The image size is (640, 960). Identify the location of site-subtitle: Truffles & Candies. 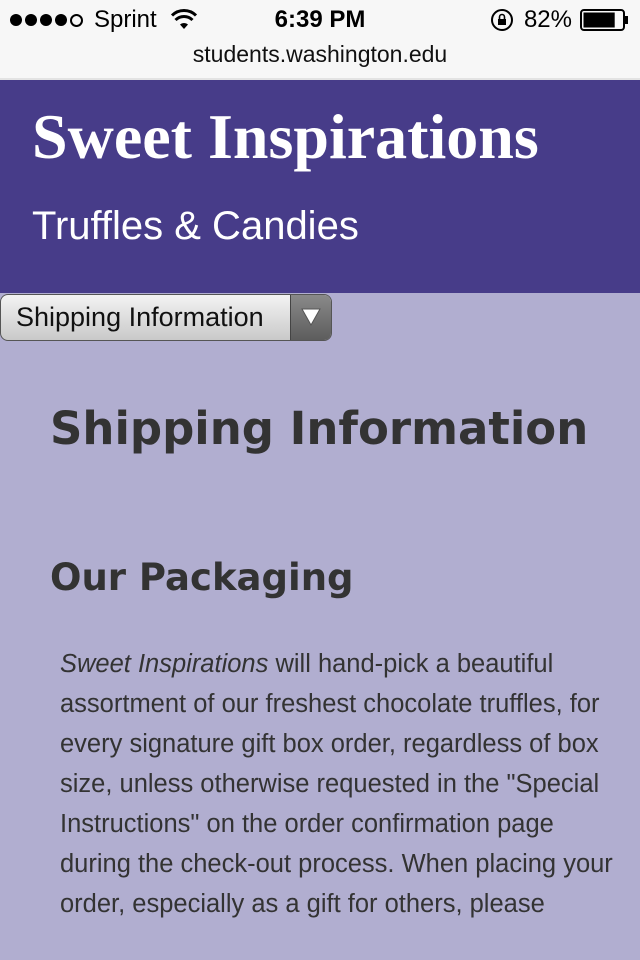
(195, 226).